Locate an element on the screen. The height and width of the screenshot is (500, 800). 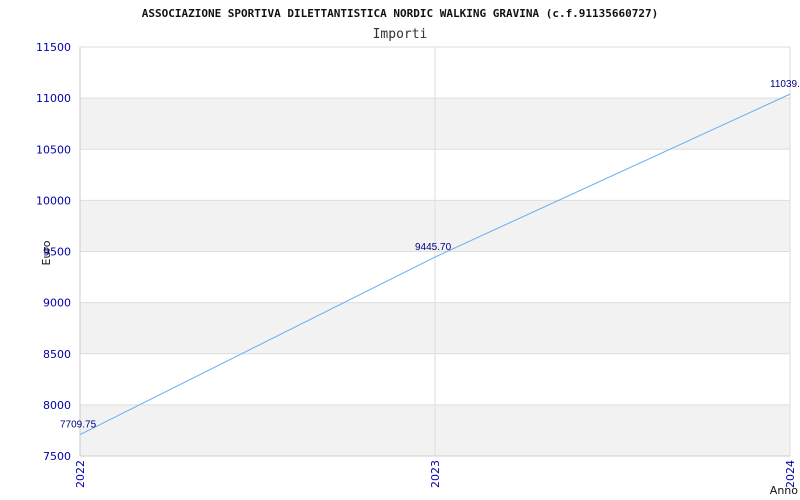
x-tick-label: 2022 is located at coordinates (80, 474).